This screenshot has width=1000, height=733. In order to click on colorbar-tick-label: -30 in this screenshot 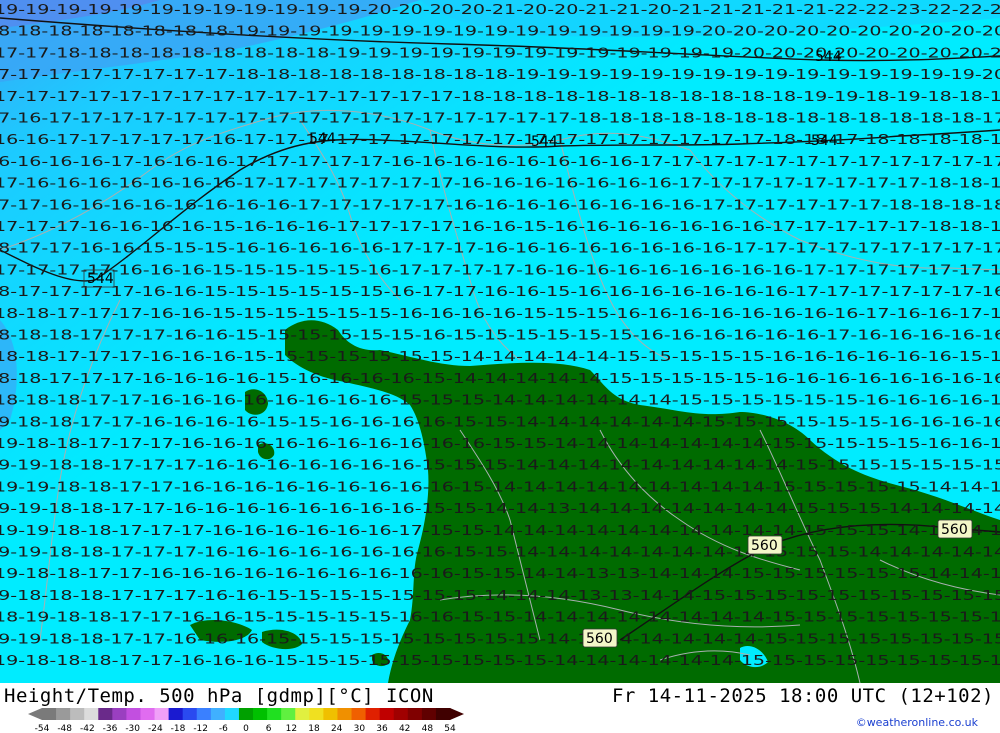, I will do `click(132, 728)`.